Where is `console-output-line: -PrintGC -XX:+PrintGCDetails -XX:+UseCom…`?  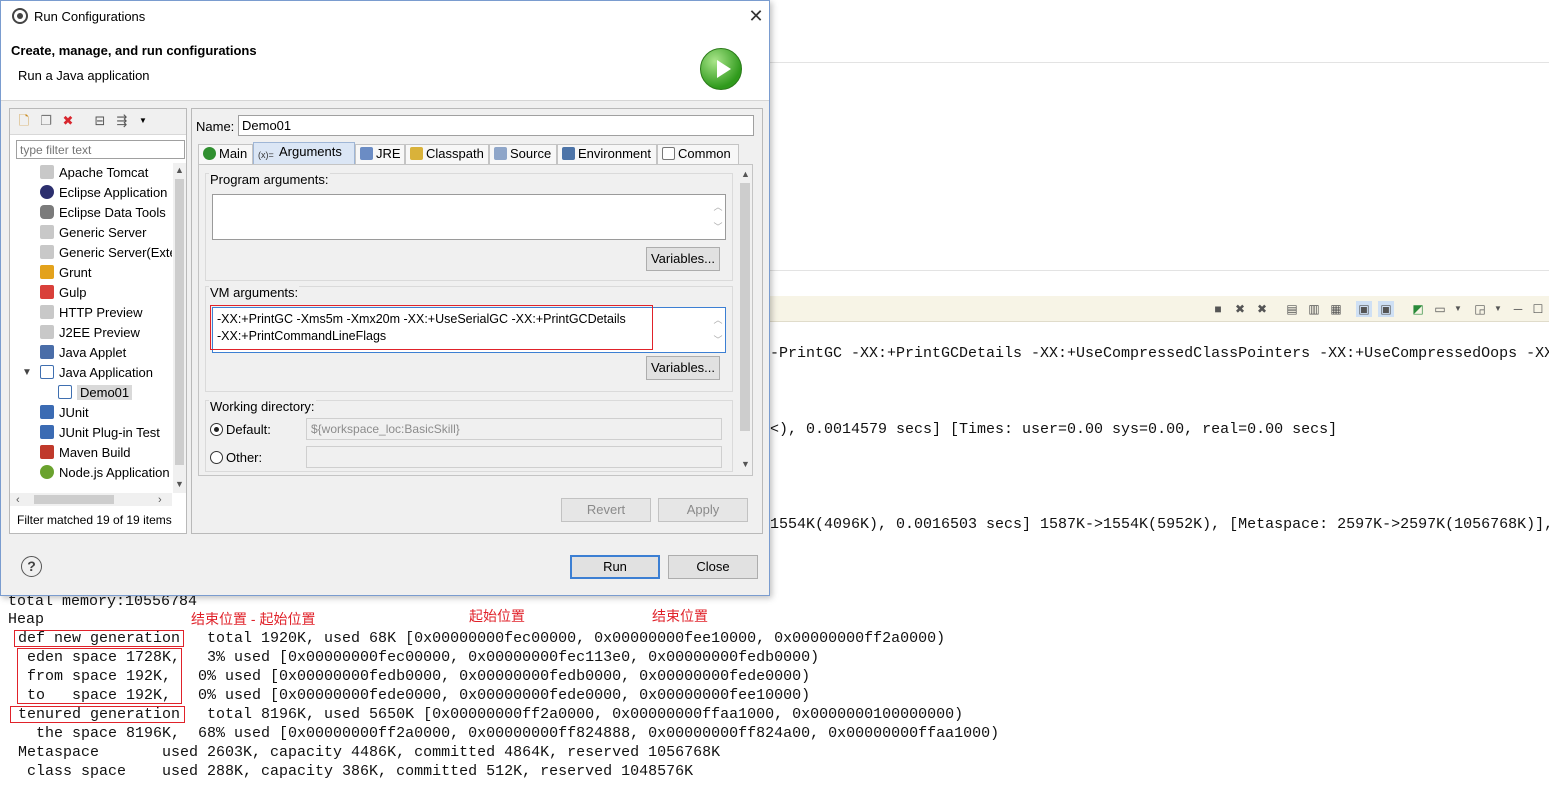
console-output-line: -PrintGC -XX:+PrintGCDetails -XX:+UseCom… is located at coordinates (1159, 353).